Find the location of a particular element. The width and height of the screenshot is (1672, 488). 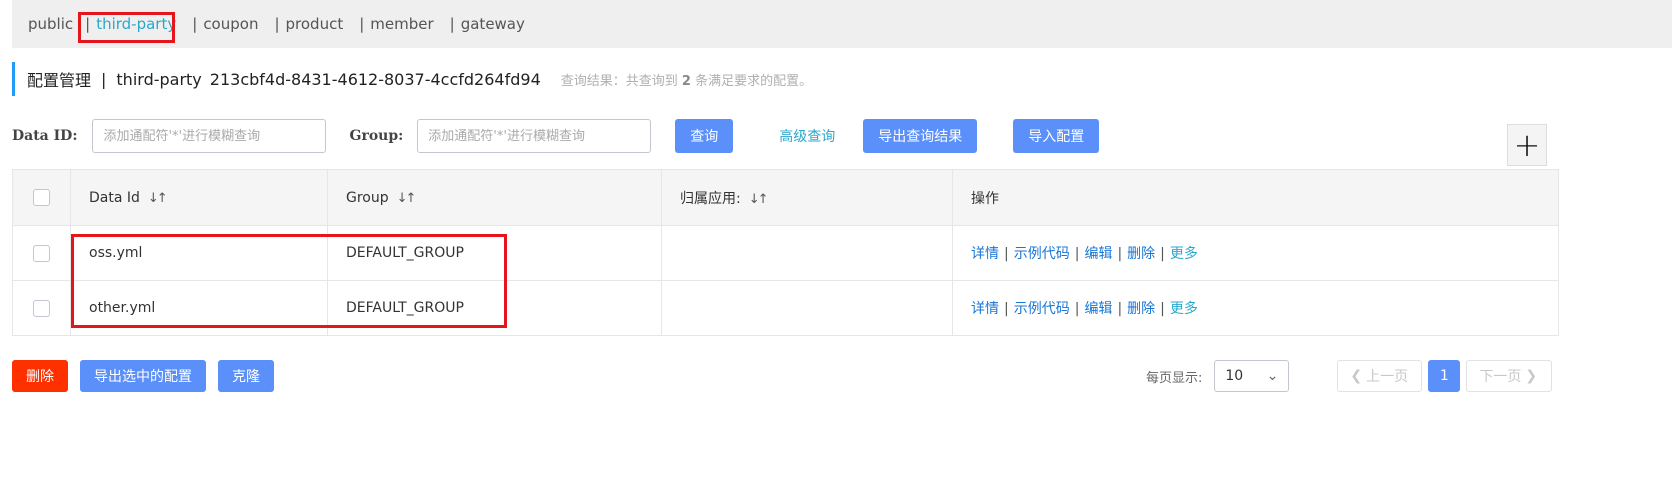

prev-page-button: ❮ 上一页 is located at coordinates (1380, 376).